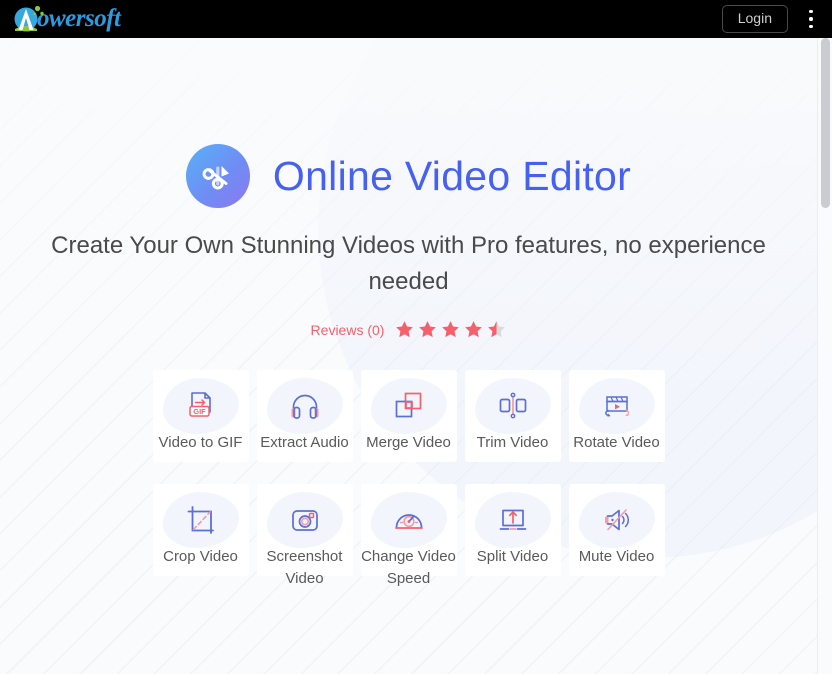  What do you see at coordinates (408, 442) in the screenshot?
I see `tool-label: Merge Video` at bounding box center [408, 442].